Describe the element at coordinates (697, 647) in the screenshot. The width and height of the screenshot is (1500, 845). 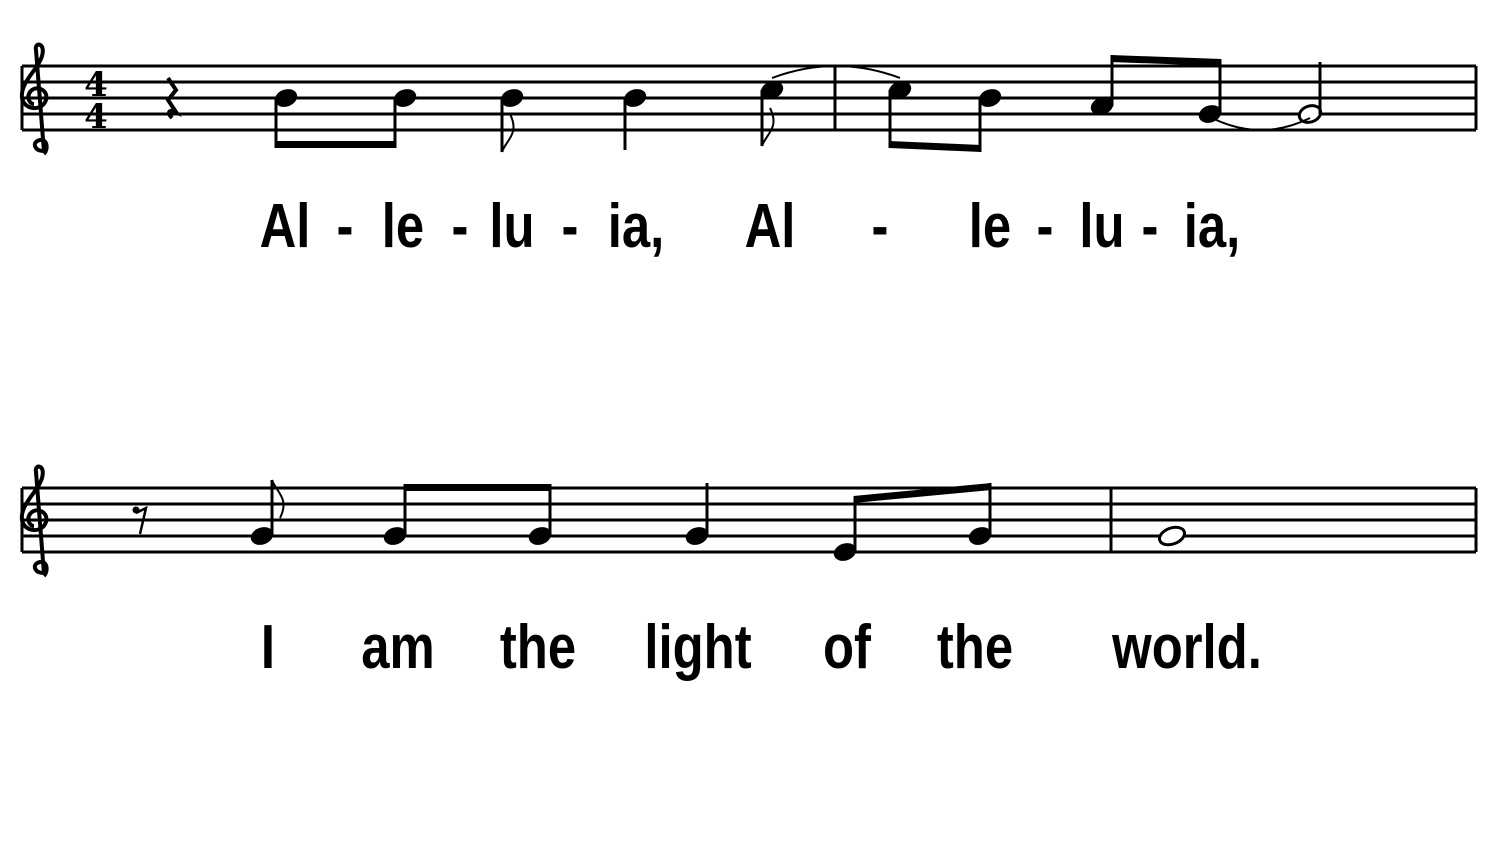
I see `lyric-syllable: light` at that location.